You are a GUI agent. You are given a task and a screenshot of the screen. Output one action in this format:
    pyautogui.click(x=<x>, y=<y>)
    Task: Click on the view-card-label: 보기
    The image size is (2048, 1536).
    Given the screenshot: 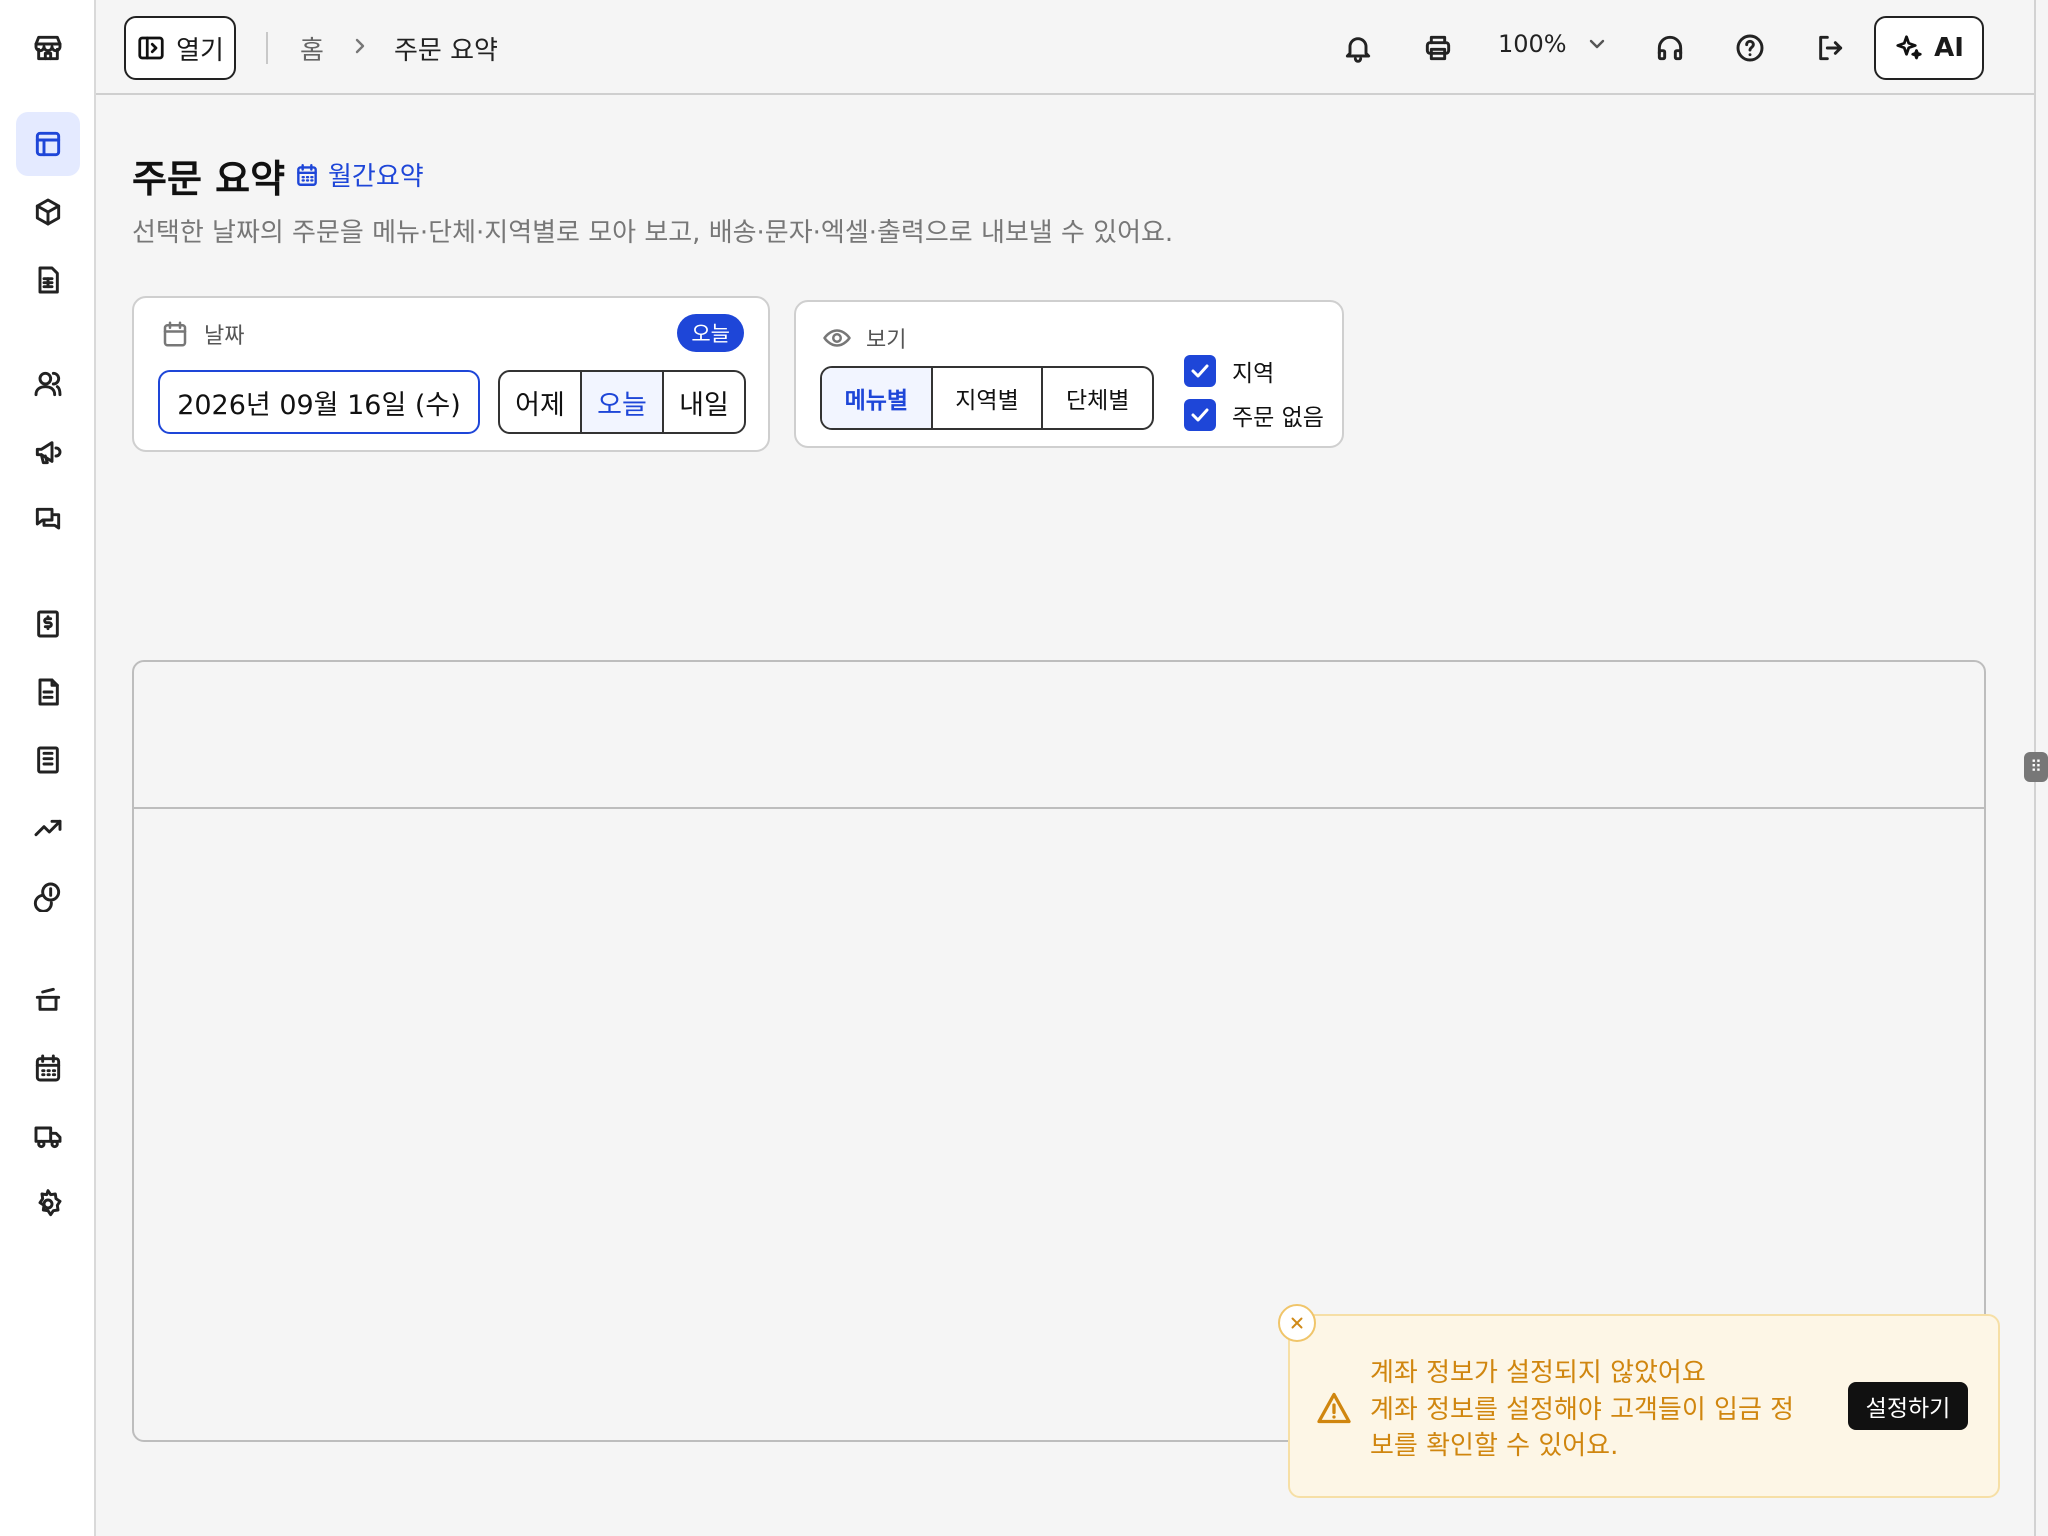 What is the action you would take?
    pyautogui.click(x=864, y=338)
    